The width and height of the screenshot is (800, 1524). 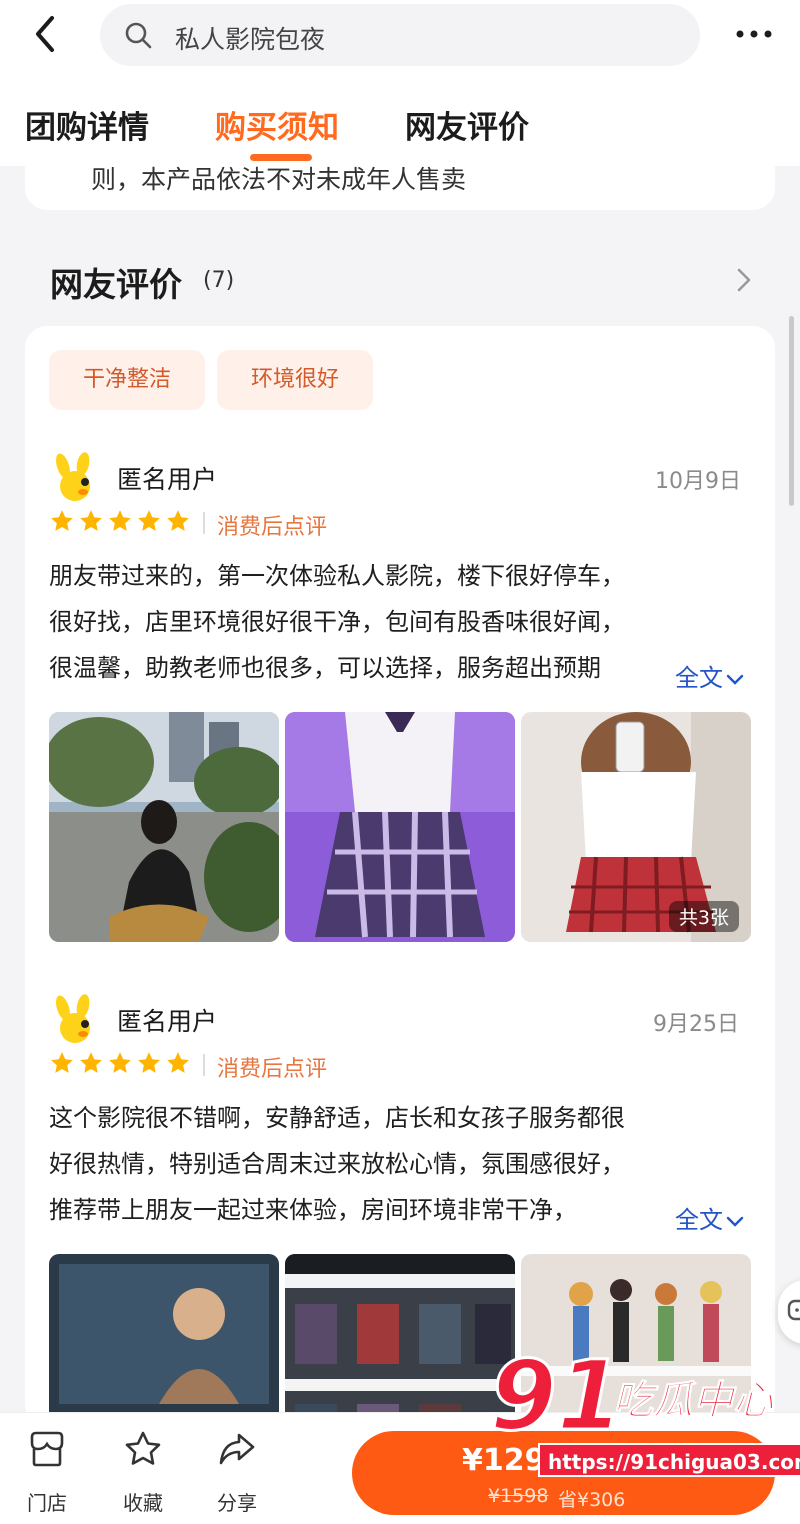 What do you see at coordinates (703, 916) in the screenshot?
I see `photo-count-badge: 共3张` at bounding box center [703, 916].